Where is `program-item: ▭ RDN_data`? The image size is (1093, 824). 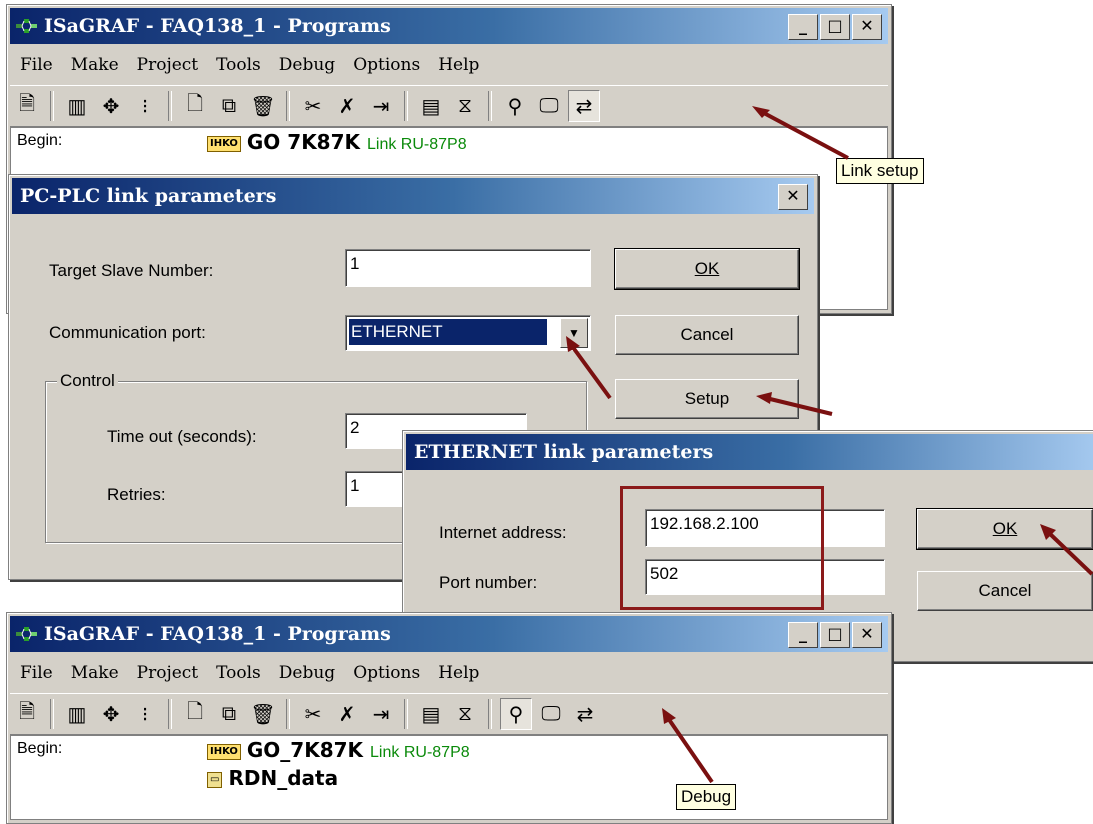
program-item: ▭ RDN_data is located at coordinates (272, 778).